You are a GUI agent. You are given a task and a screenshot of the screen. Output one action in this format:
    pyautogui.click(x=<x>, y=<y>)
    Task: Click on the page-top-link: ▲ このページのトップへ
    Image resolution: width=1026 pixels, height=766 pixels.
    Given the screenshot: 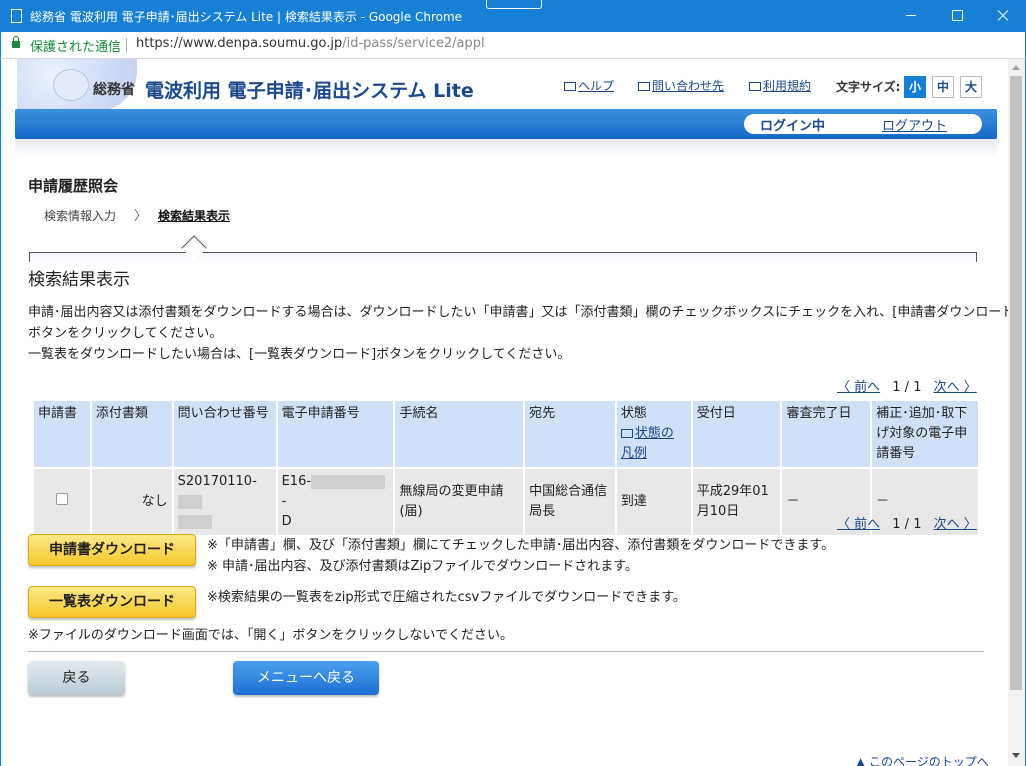 What is the action you would take?
    pyautogui.click(x=922, y=759)
    